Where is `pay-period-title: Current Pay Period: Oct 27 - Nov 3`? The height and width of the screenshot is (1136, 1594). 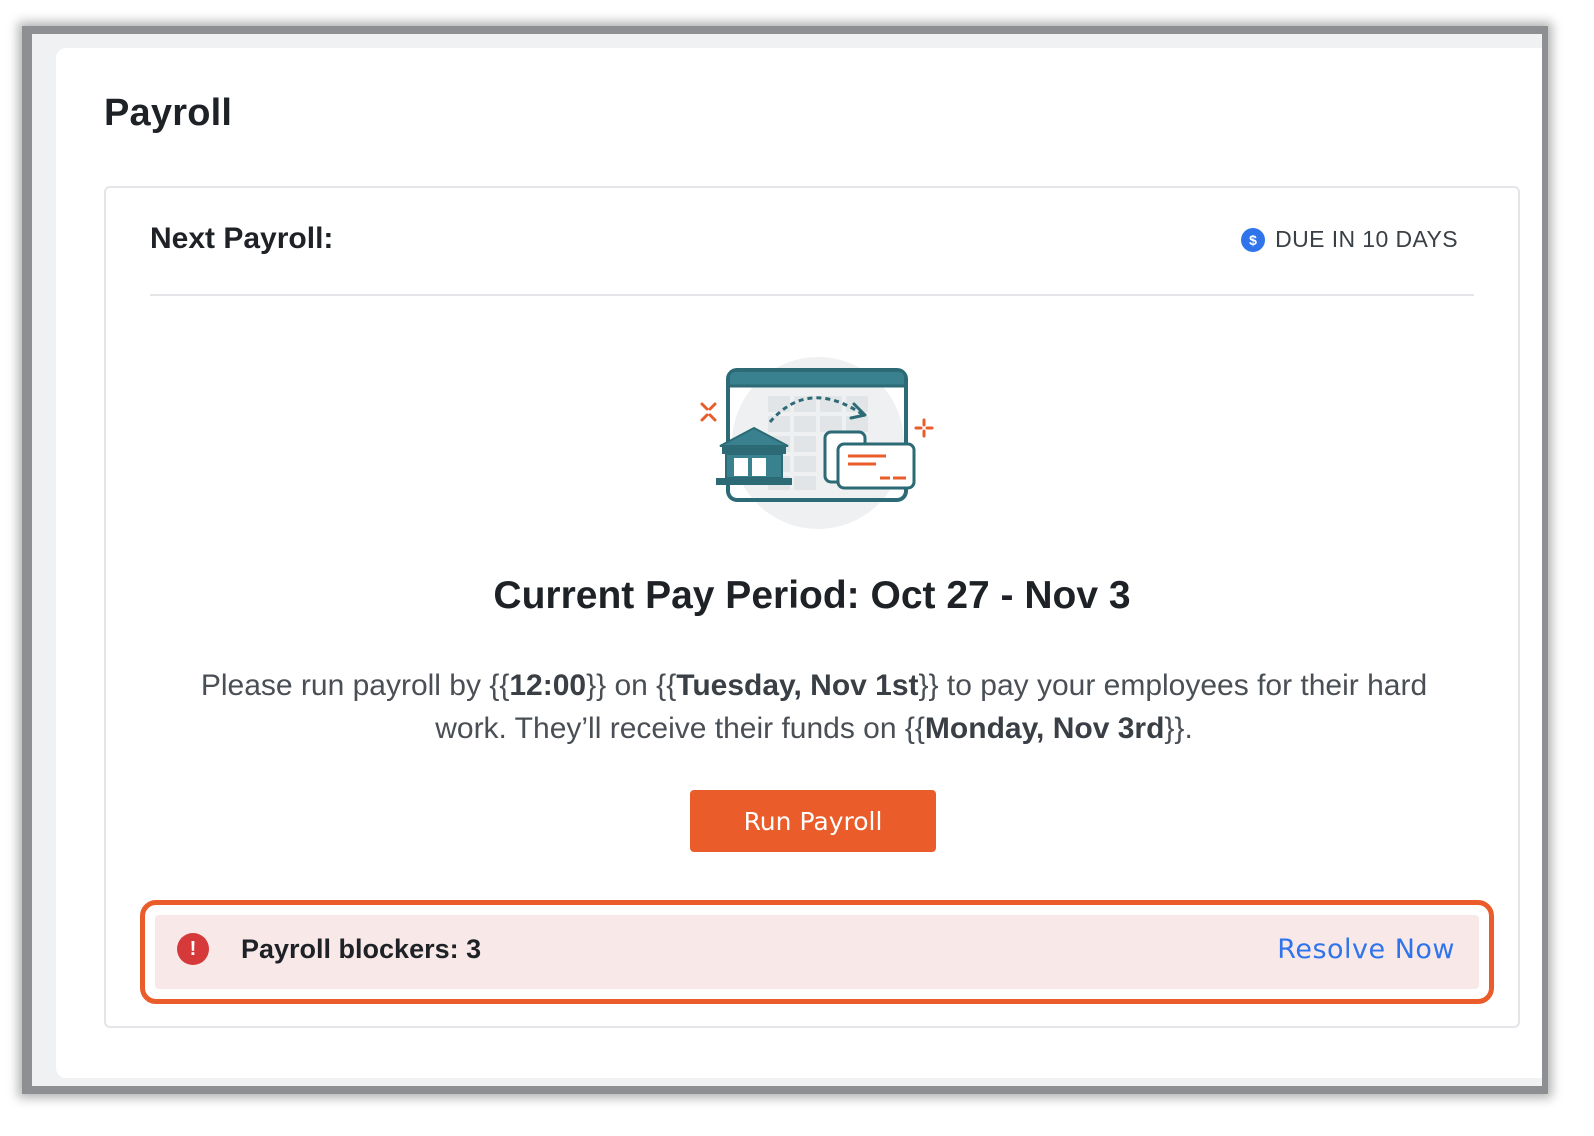 pay-period-title: Current Pay Period: Oct 27 - Nov 3 is located at coordinates (812, 595).